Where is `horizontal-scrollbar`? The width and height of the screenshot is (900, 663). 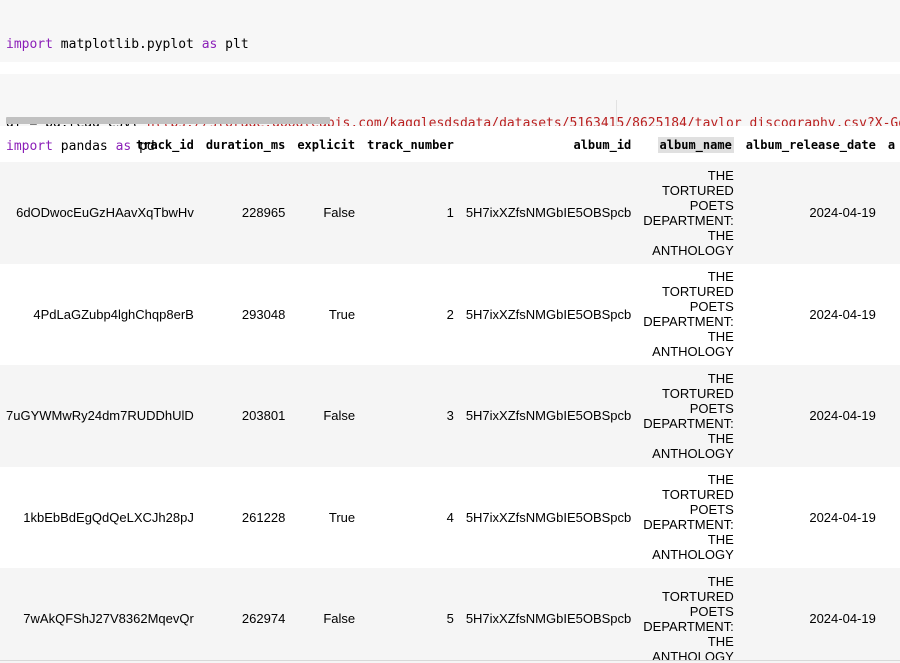
horizontal-scrollbar is located at coordinates (311, 120).